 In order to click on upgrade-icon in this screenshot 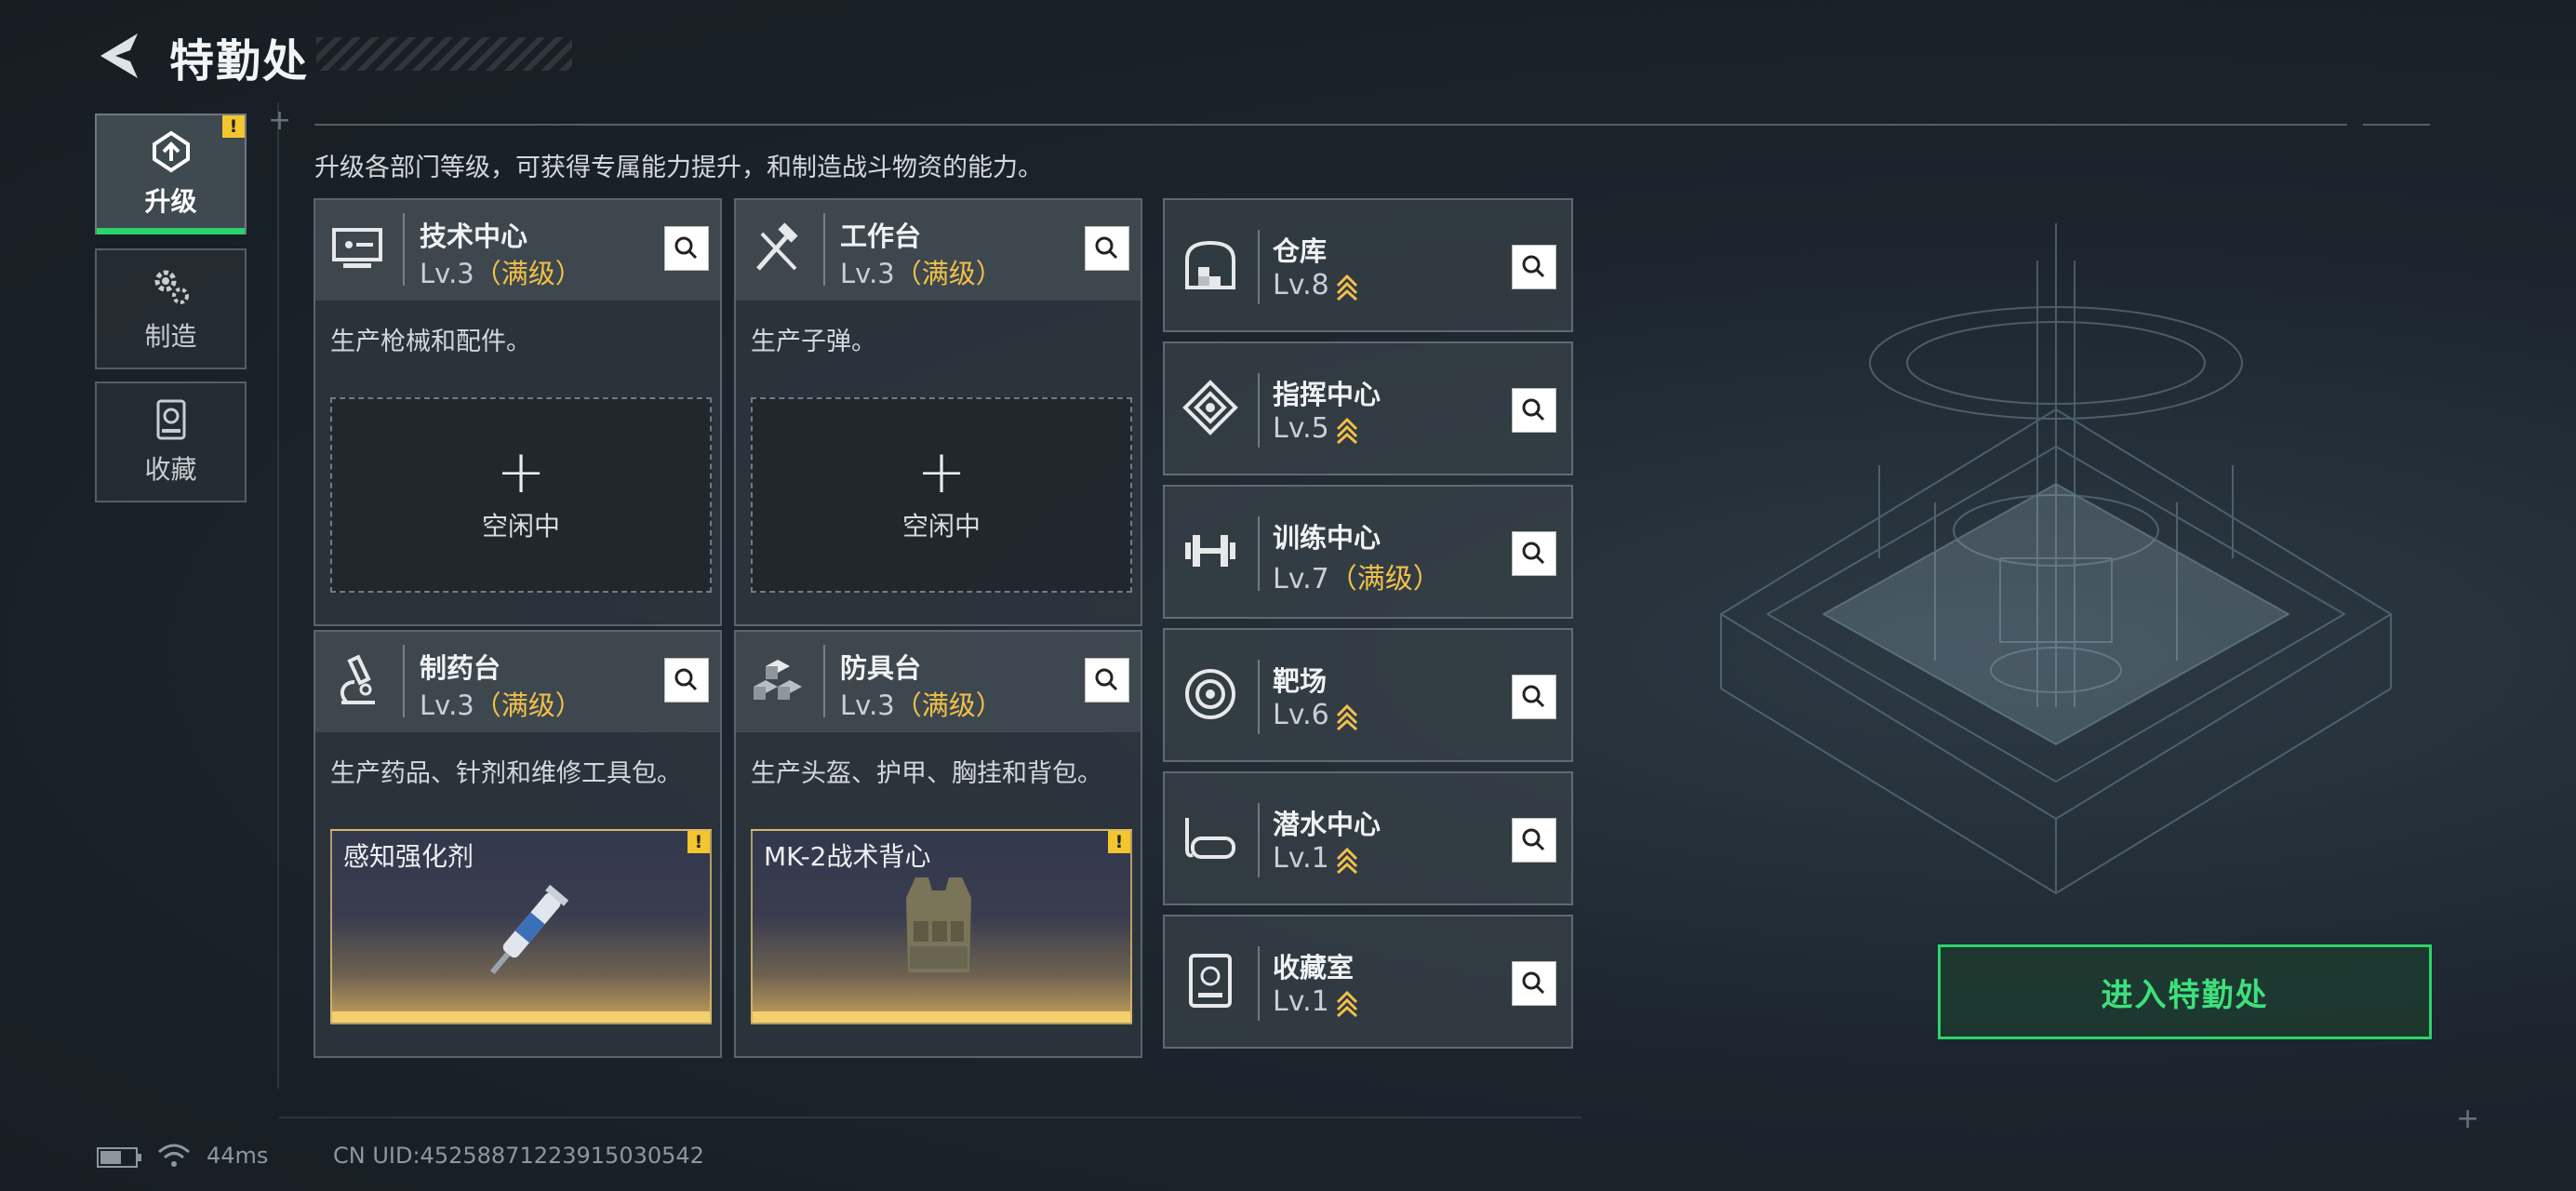, I will do `click(171, 151)`.